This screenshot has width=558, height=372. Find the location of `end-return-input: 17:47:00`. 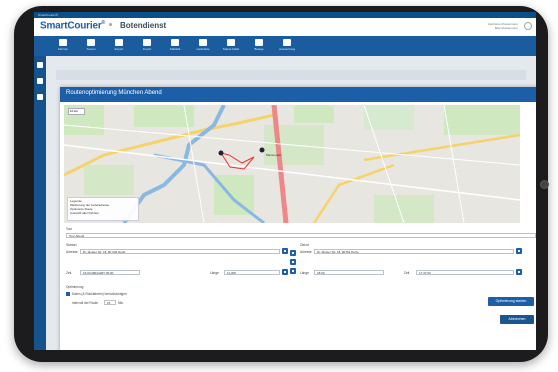

end-return-input: 17:47:00 is located at coordinates (465, 272).